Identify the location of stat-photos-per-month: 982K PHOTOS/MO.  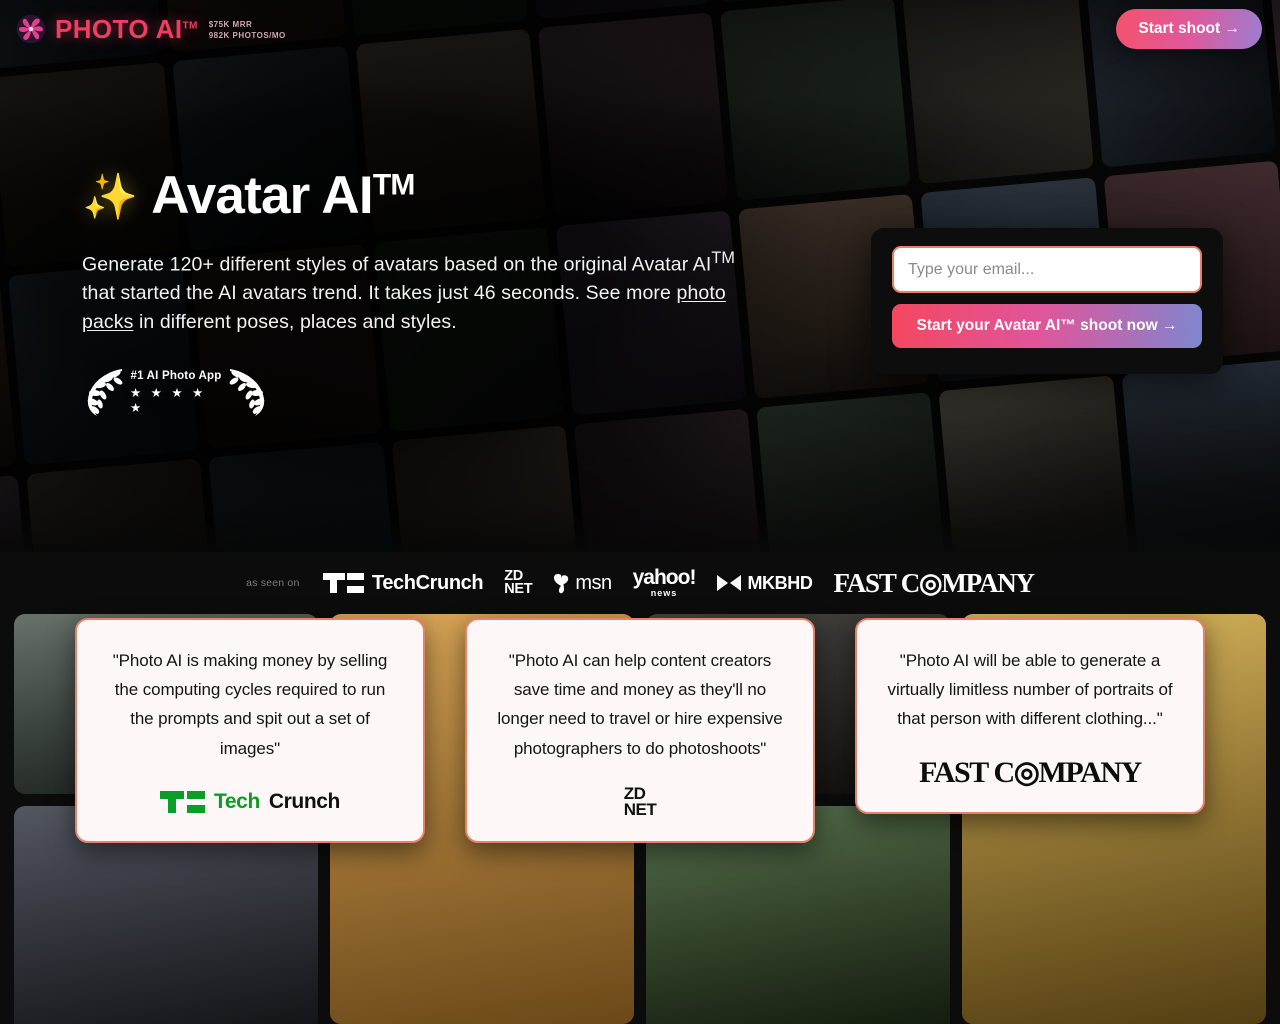
(247, 35).